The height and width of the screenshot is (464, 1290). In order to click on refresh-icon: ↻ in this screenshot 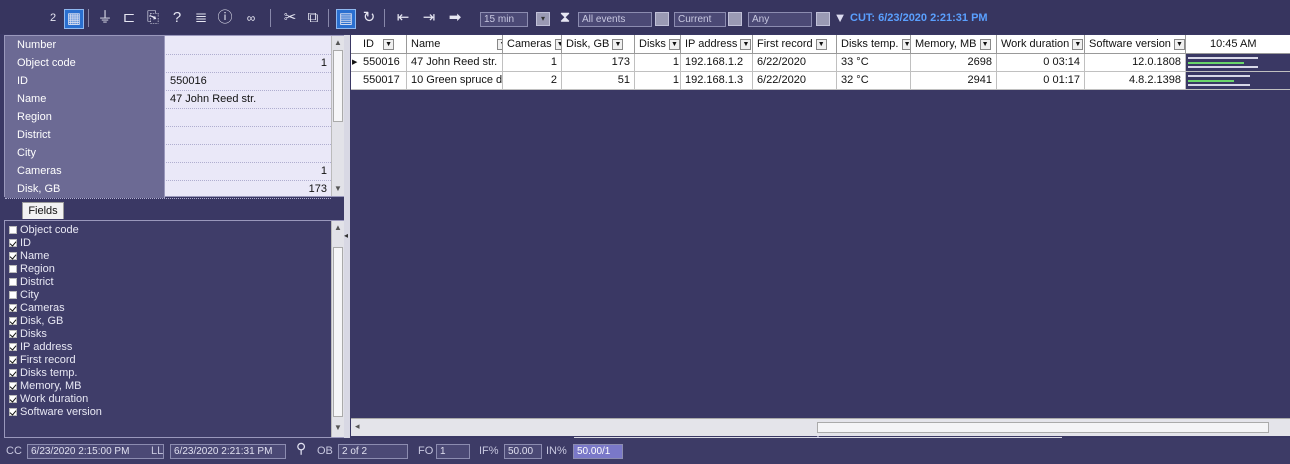, I will do `click(369, 18)`.